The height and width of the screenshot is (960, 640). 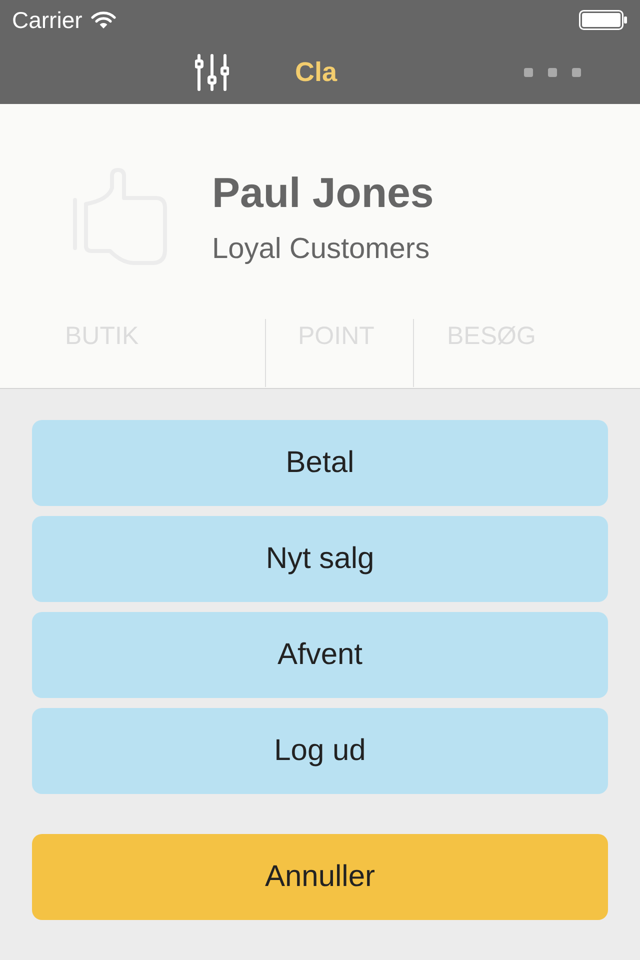 I want to click on action-button: Log ud, so click(x=320, y=751).